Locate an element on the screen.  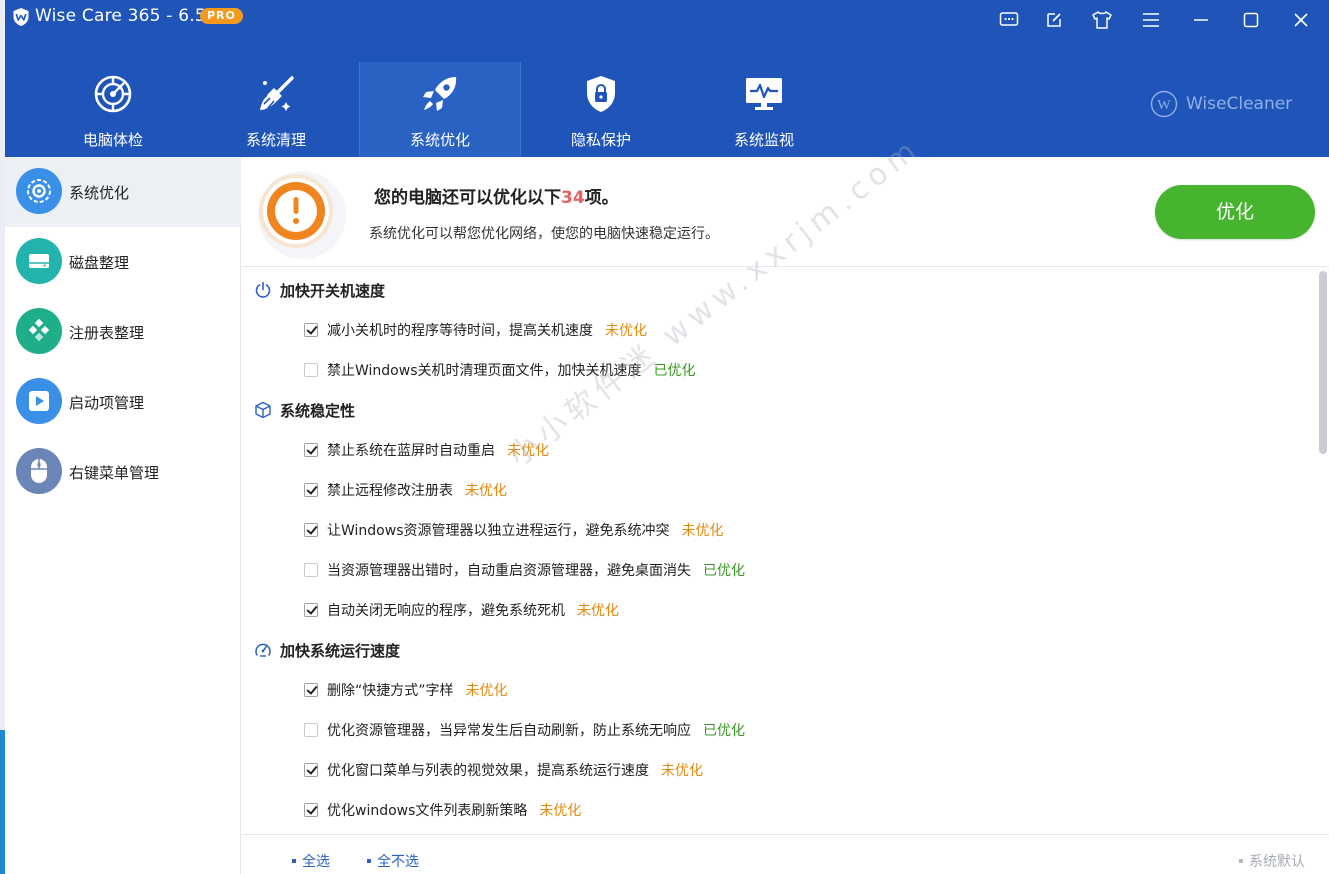
tab-label: 隐私保护 is located at coordinates (600, 140).